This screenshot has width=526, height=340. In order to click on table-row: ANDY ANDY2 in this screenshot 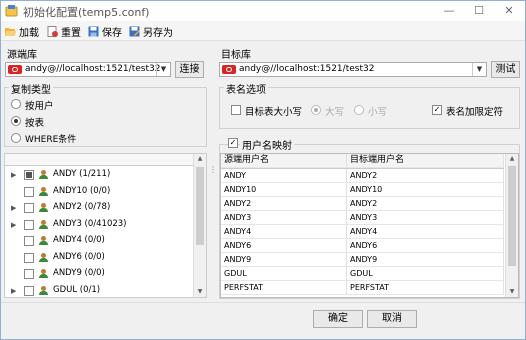, I will do `click(362, 176)`.